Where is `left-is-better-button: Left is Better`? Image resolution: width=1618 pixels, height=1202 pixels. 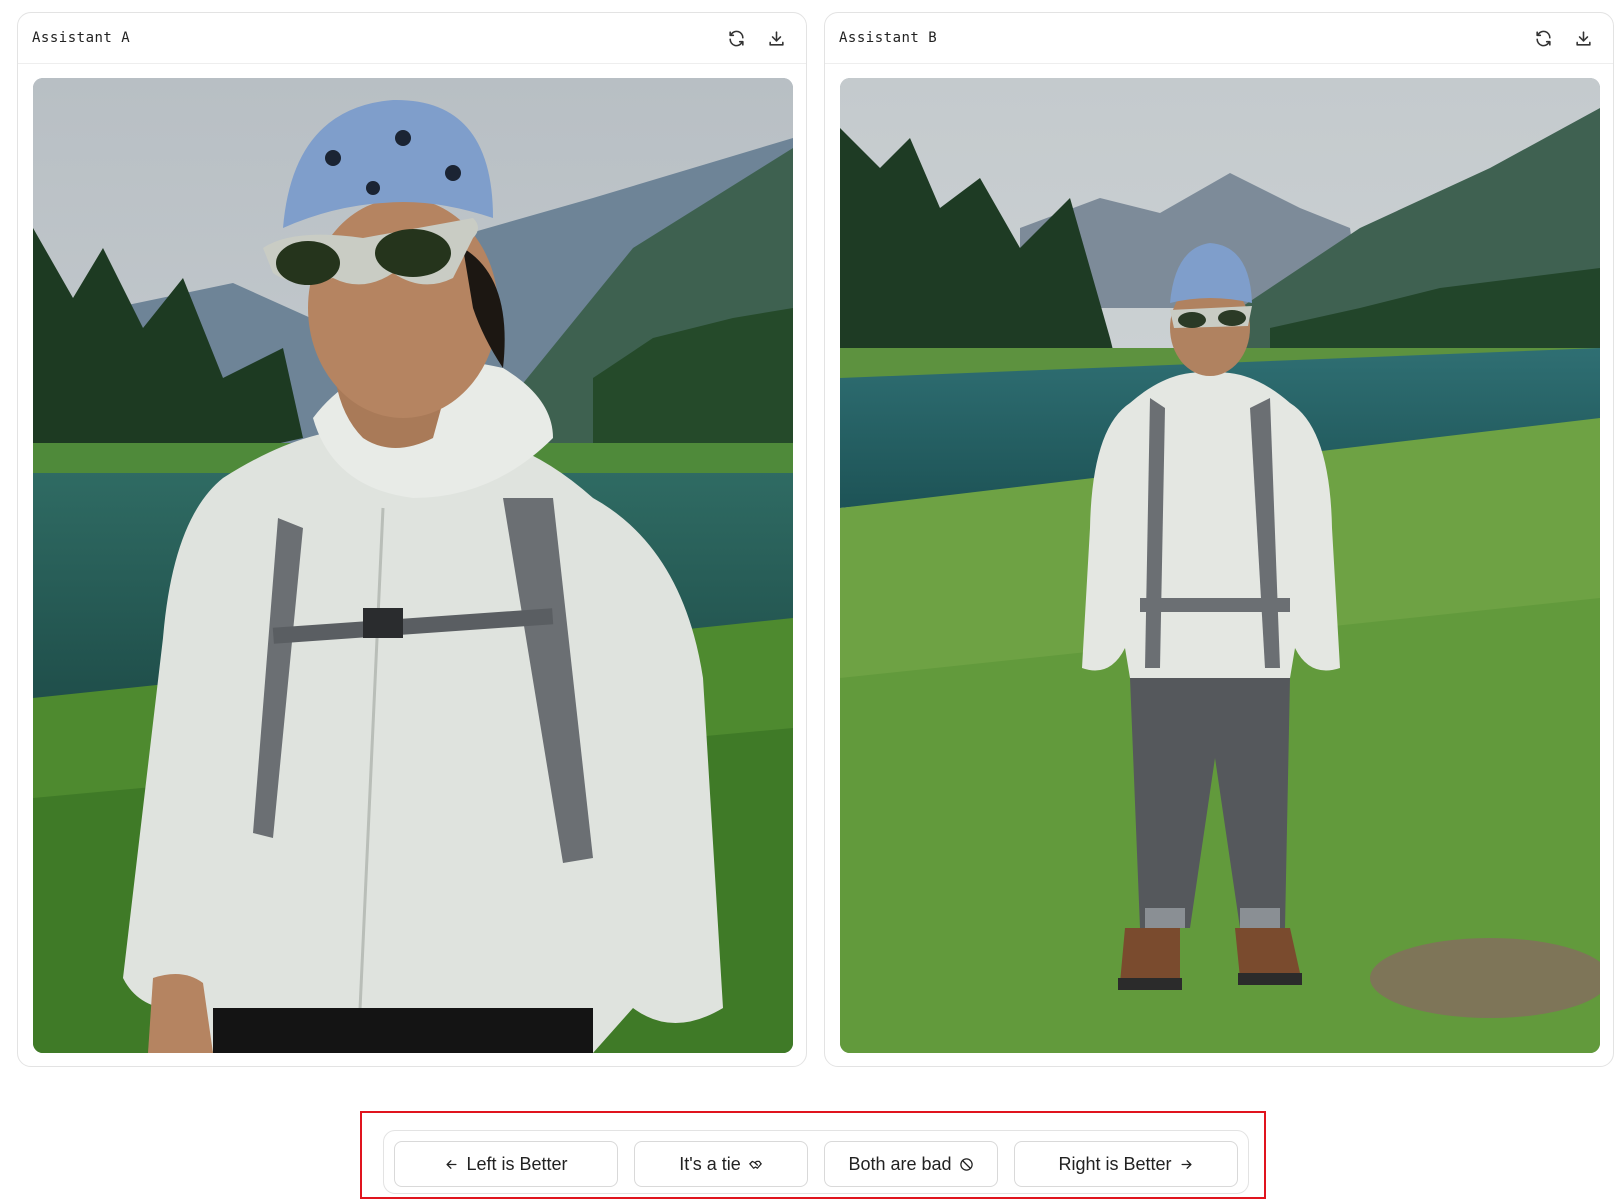
left-is-better-button: Left is Better is located at coordinates (506, 1164).